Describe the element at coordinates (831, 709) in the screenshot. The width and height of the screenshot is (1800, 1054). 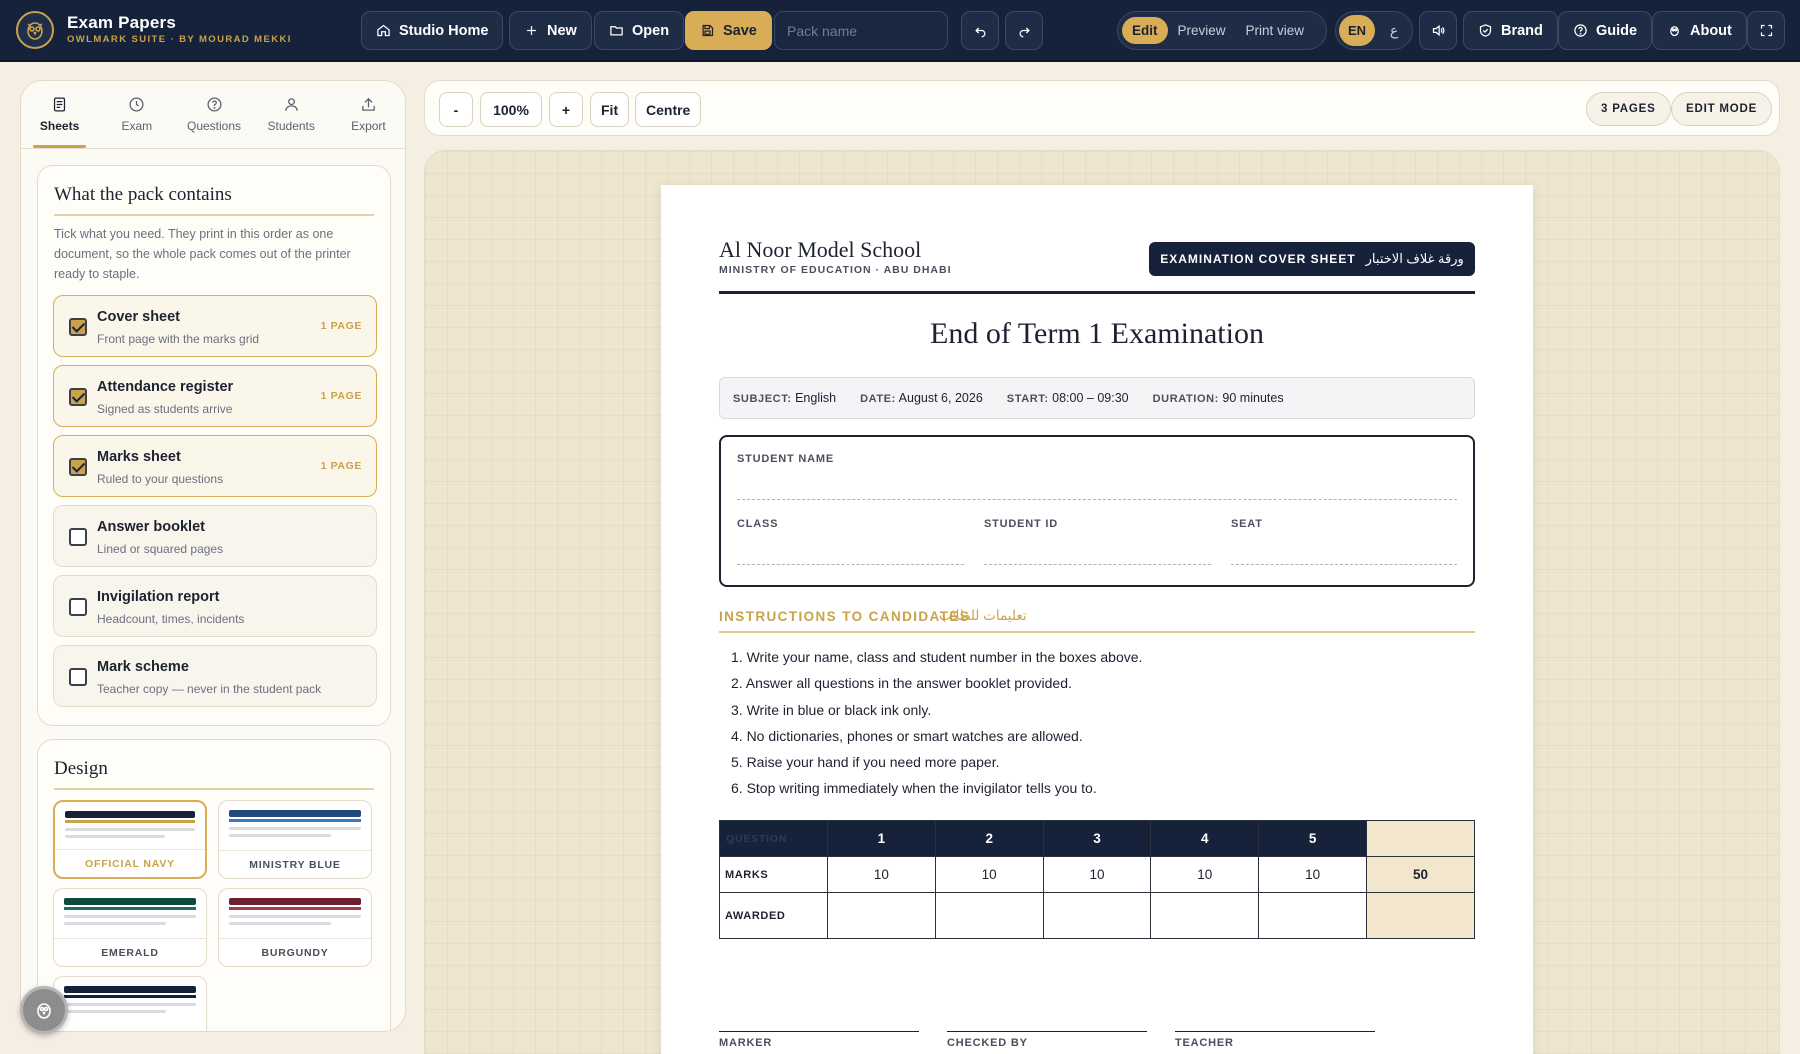
I see `instruction-item: 3. Write in blue or black ink only.` at that location.